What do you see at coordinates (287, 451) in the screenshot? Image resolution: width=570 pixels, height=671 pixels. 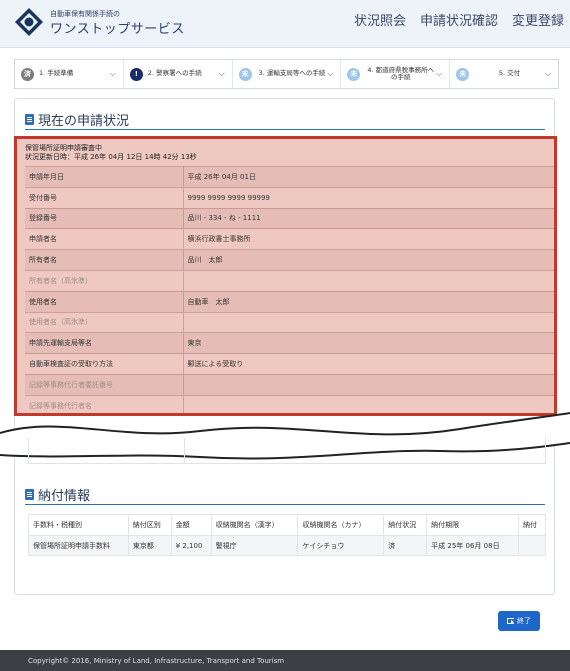 I see `table-remainder` at bounding box center [287, 451].